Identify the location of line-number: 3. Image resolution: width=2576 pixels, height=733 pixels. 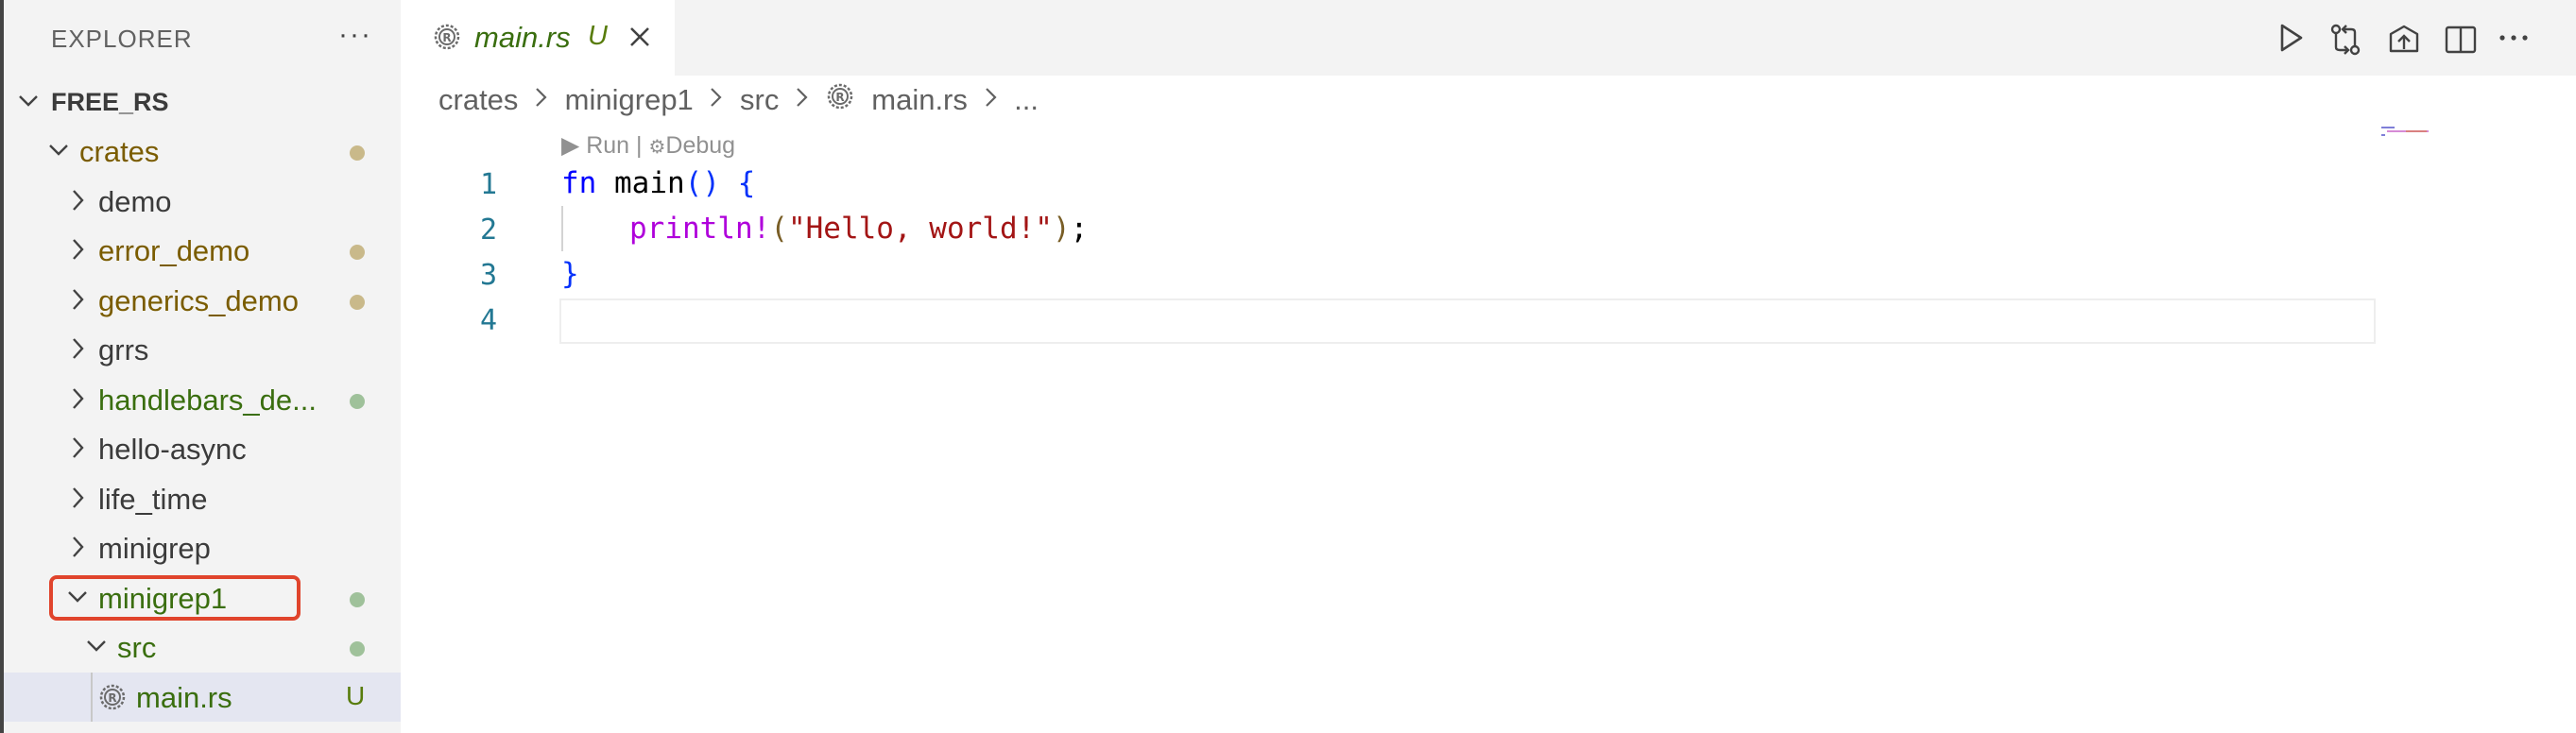
(489, 275).